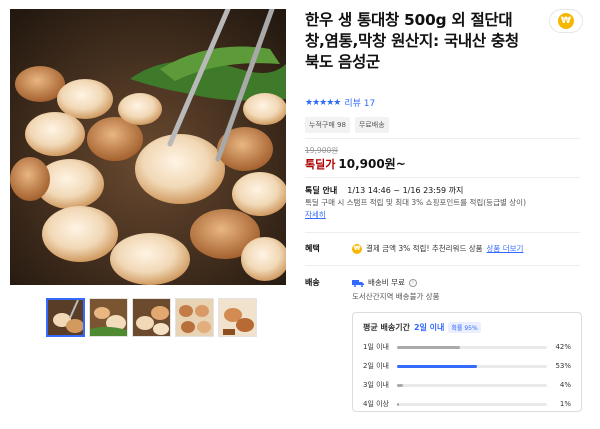 This screenshot has height=429, width=600. Describe the element at coordinates (372, 164) in the screenshot. I see `sale-price: 10,900원~` at that location.